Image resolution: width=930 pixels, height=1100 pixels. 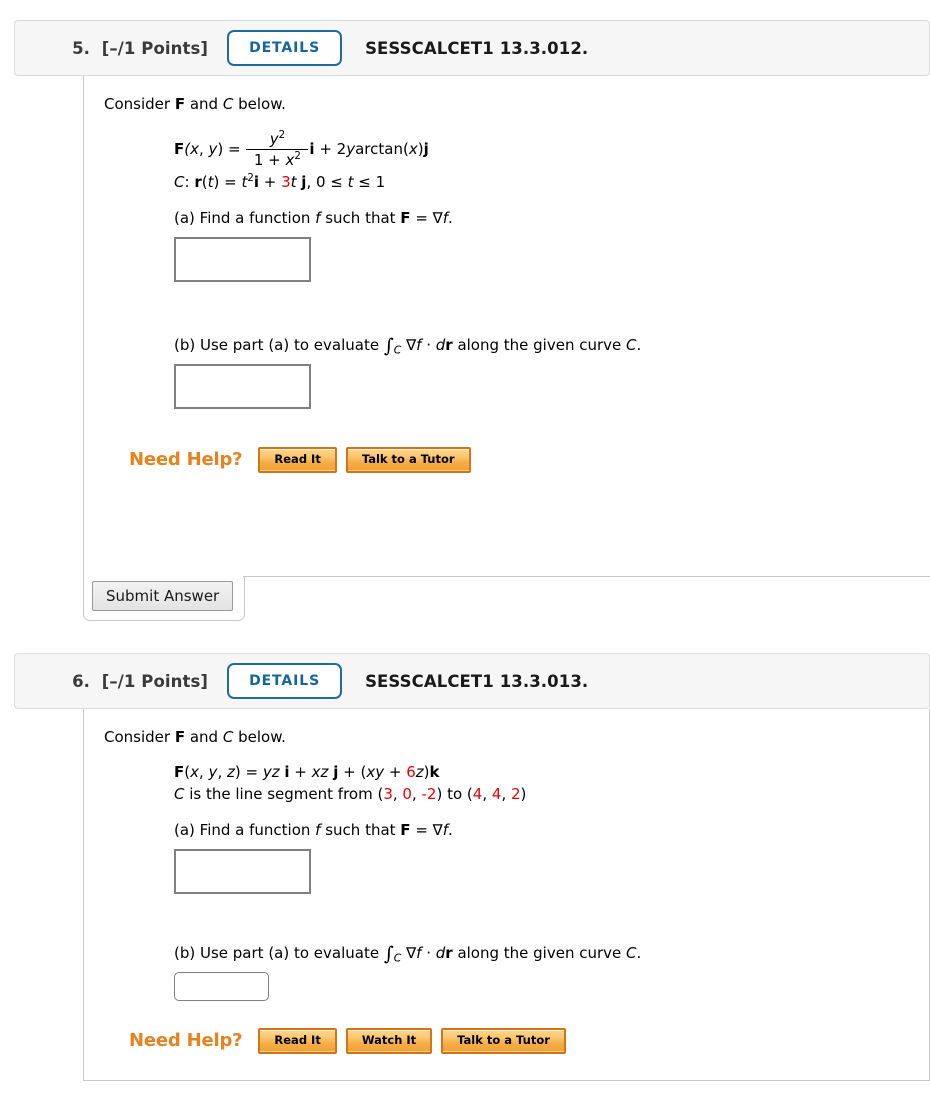 What do you see at coordinates (242, 386) in the screenshot?
I see `problem-5-part-b-input` at bounding box center [242, 386].